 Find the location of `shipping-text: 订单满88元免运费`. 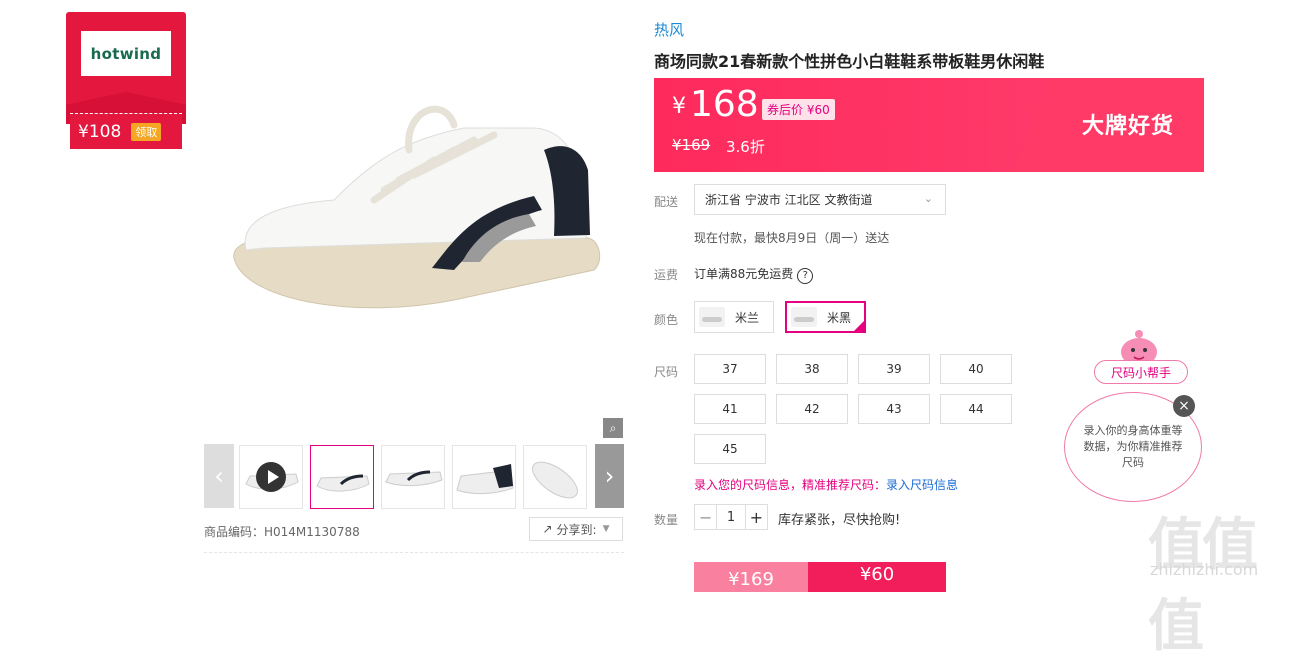

shipping-text: 订单满88元免运费 is located at coordinates (744, 274).